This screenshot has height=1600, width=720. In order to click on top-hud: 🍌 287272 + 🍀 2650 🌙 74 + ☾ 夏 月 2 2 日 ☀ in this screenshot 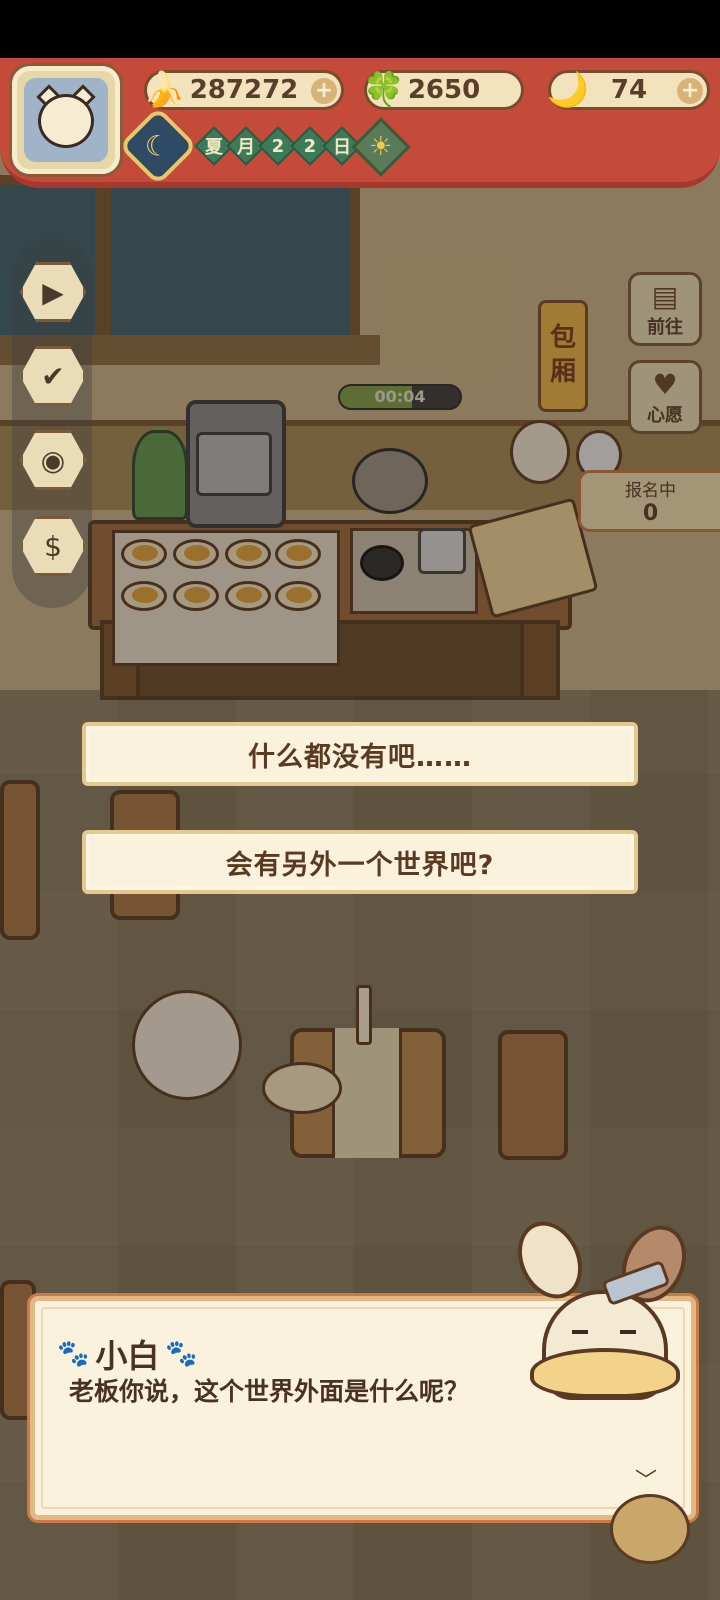, I will do `click(360, 133)`.